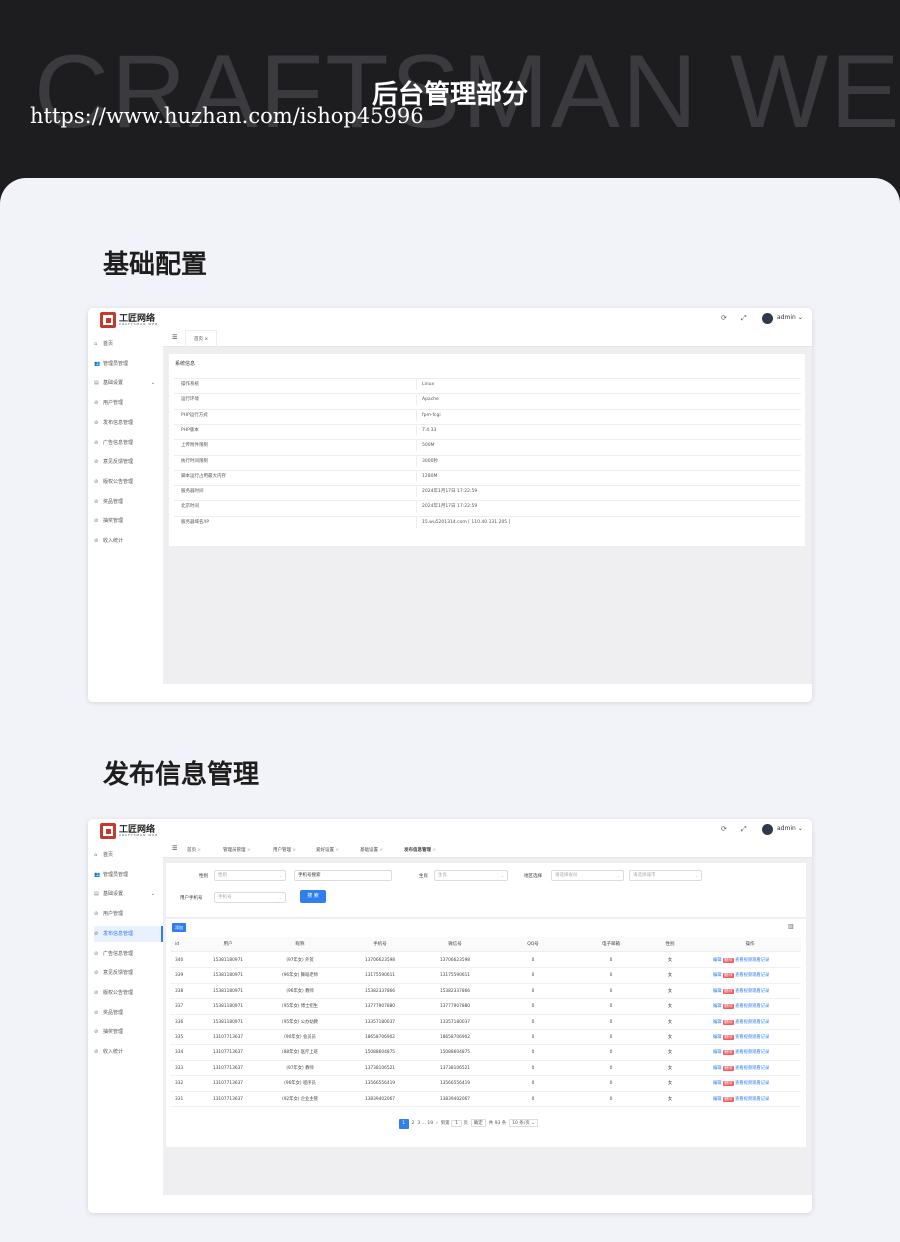  What do you see at coordinates (327, 850) in the screenshot?
I see `tab-item: 爱好设置 ×` at bounding box center [327, 850].